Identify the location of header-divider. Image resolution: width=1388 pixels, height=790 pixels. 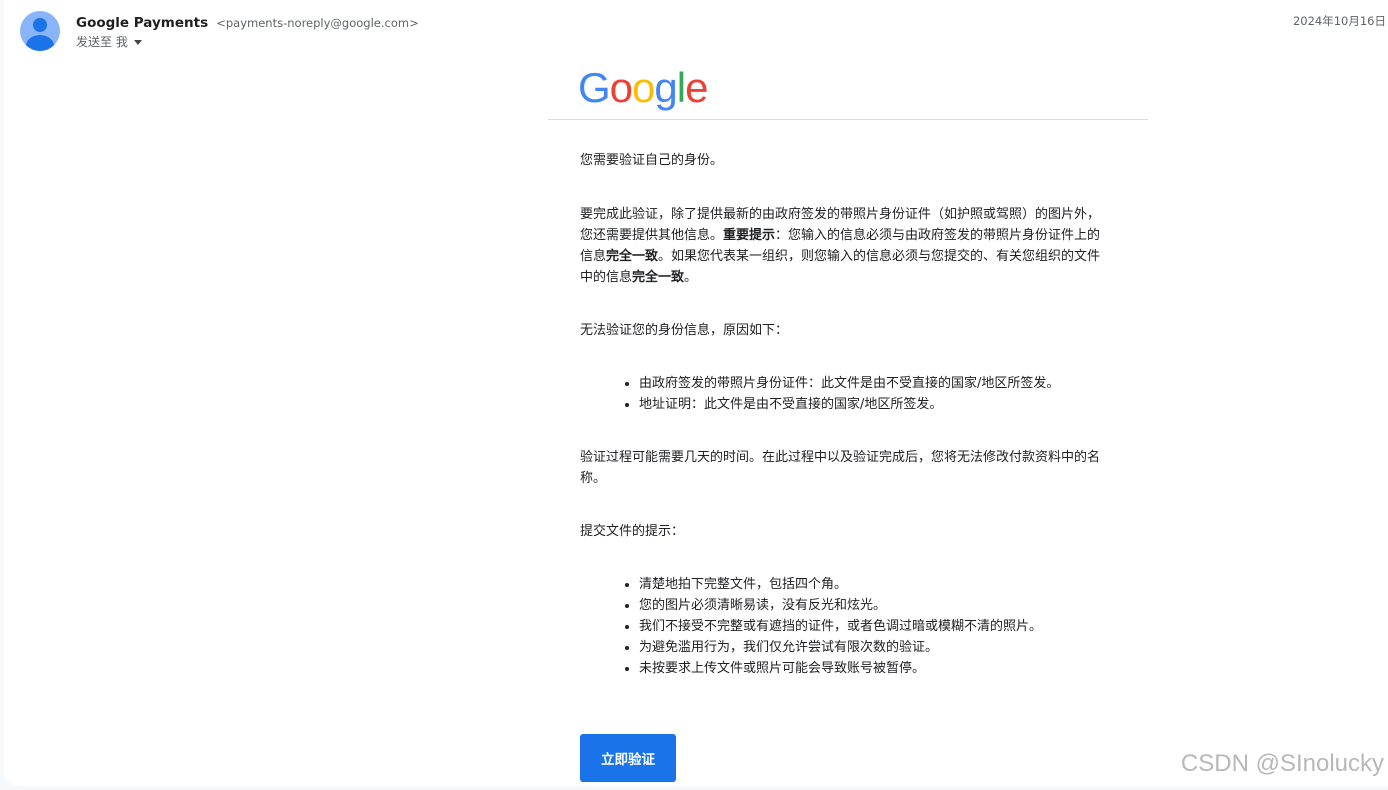
(848, 119).